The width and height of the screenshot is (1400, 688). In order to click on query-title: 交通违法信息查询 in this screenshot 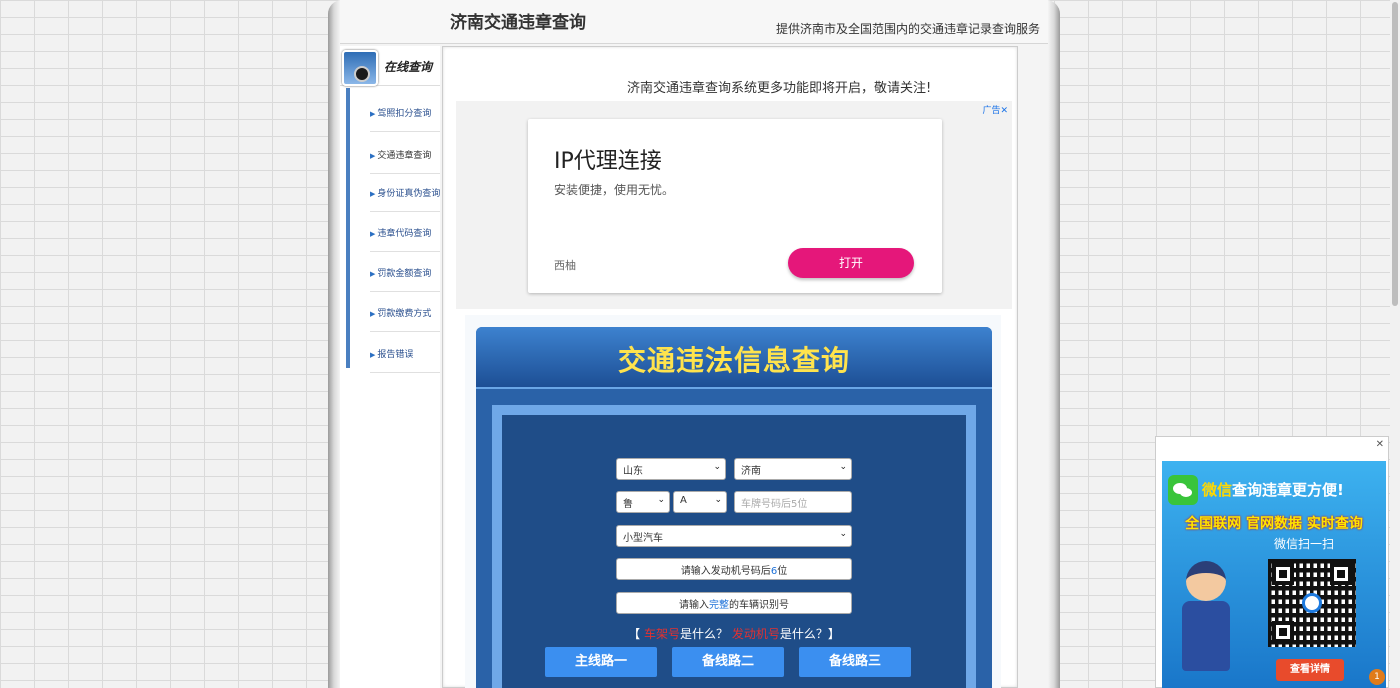, I will do `click(733, 360)`.